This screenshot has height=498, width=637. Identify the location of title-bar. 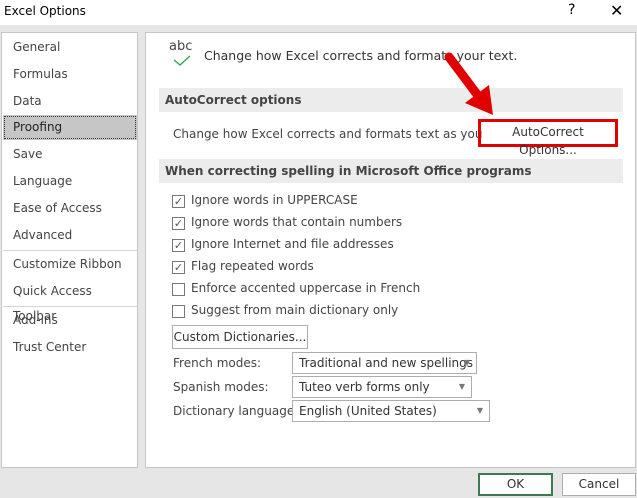
(318, 12).